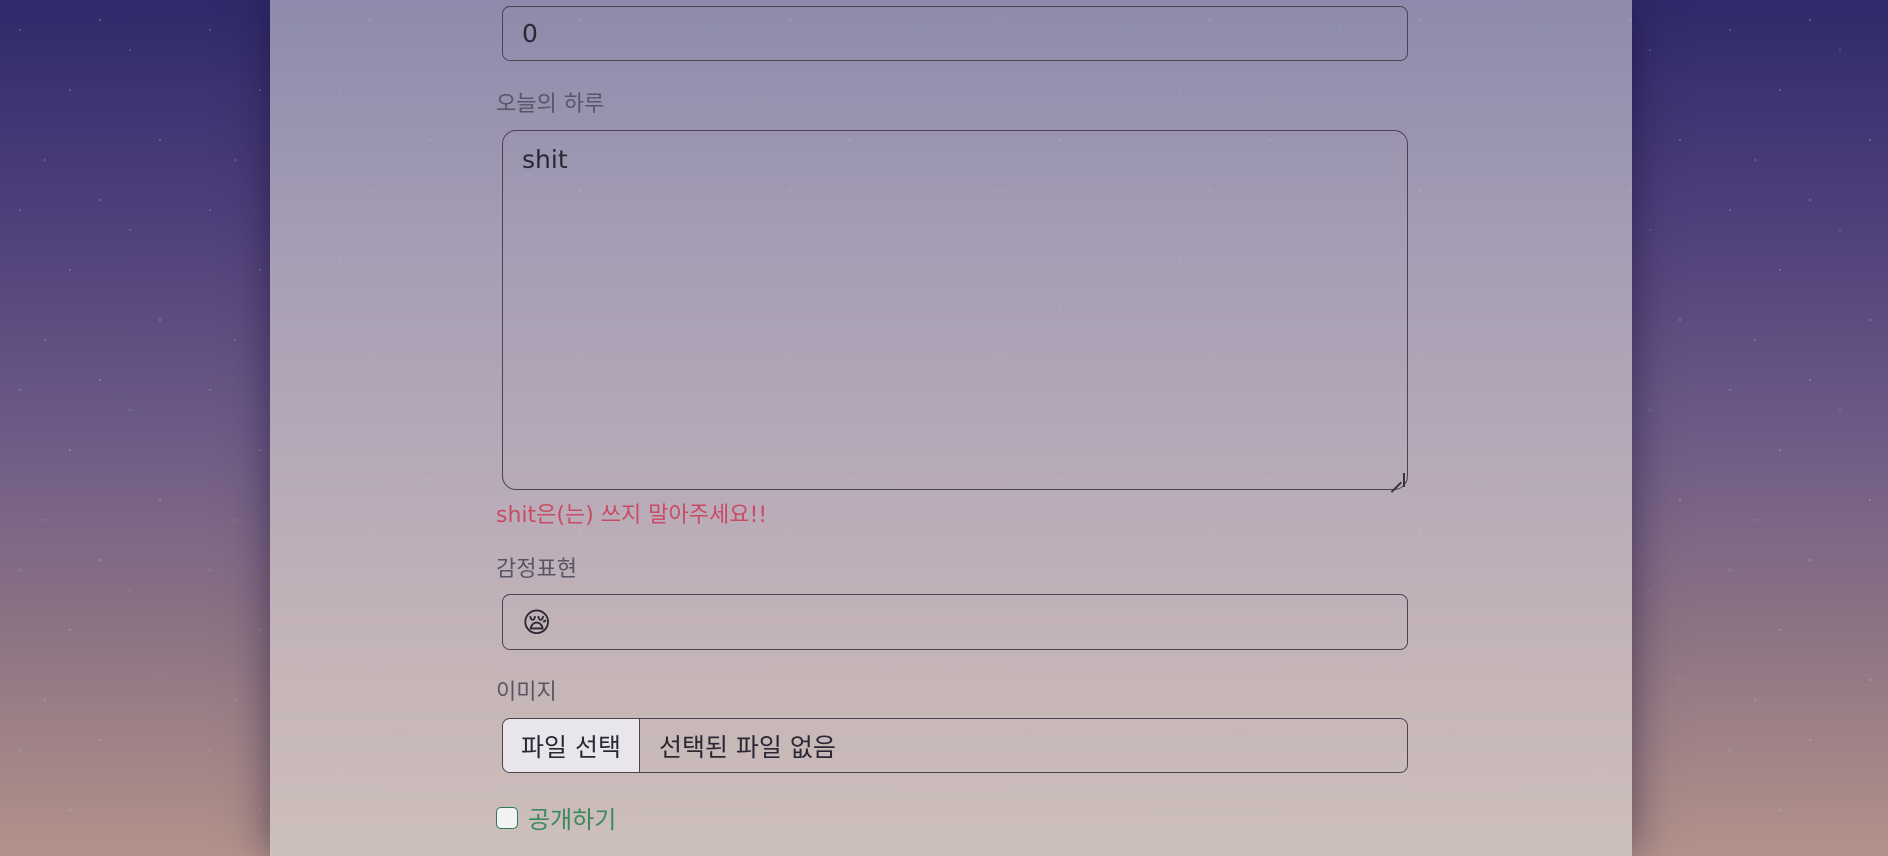  I want to click on number-input: 0, so click(955, 33).